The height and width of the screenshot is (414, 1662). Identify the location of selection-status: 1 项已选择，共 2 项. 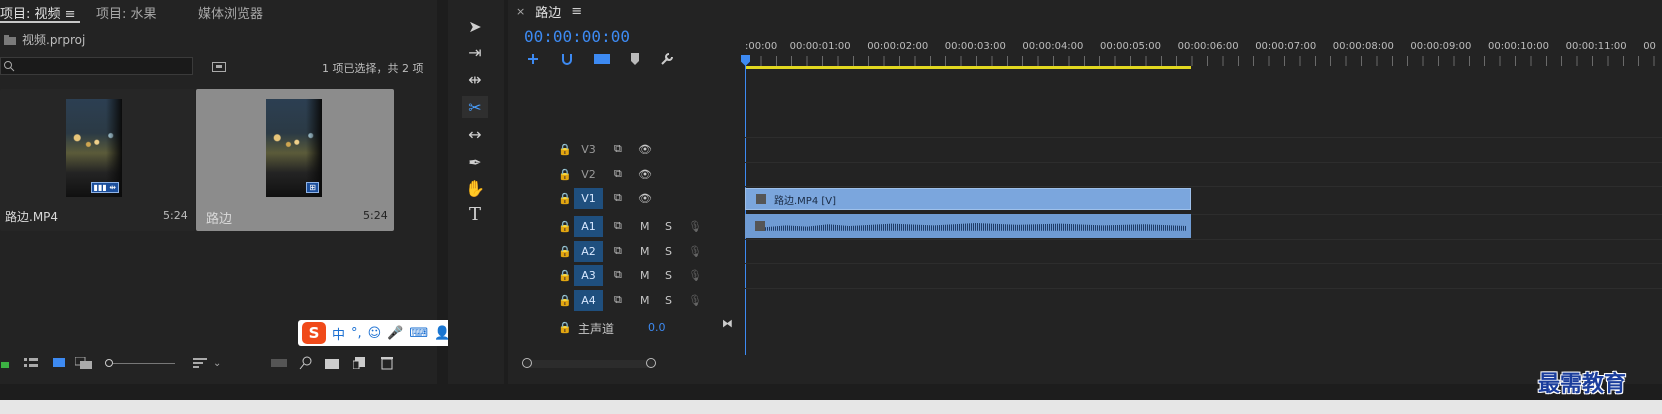
(373, 68).